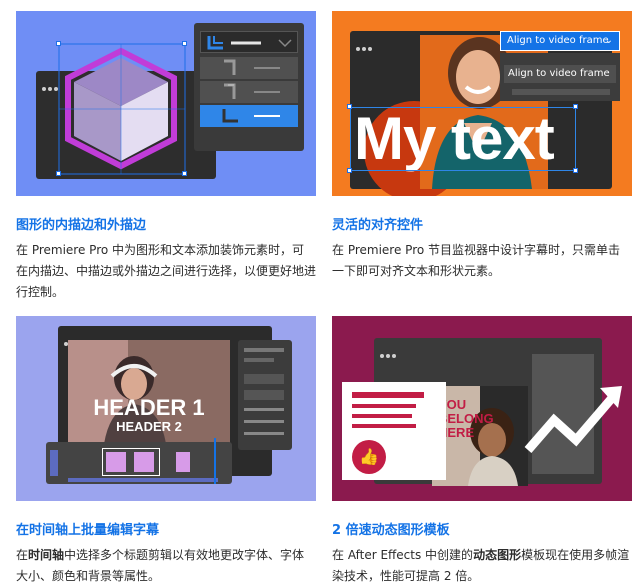 The height and width of the screenshot is (588, 640). What do you see at coordinates (149, 427) in the screenshot?
I see `header2-text: HEADER 2` at bounding box center [149, 427].